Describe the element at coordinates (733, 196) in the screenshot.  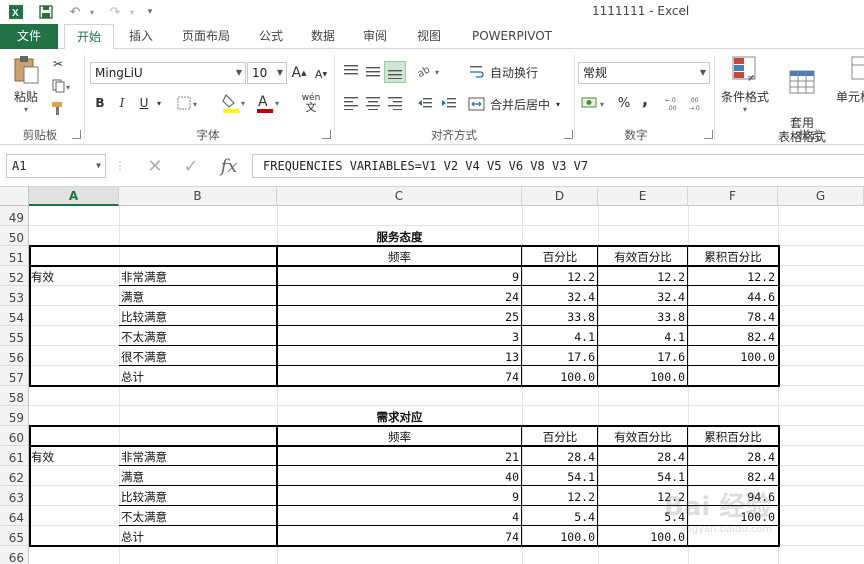
I see `column-header-f: F` at that location.